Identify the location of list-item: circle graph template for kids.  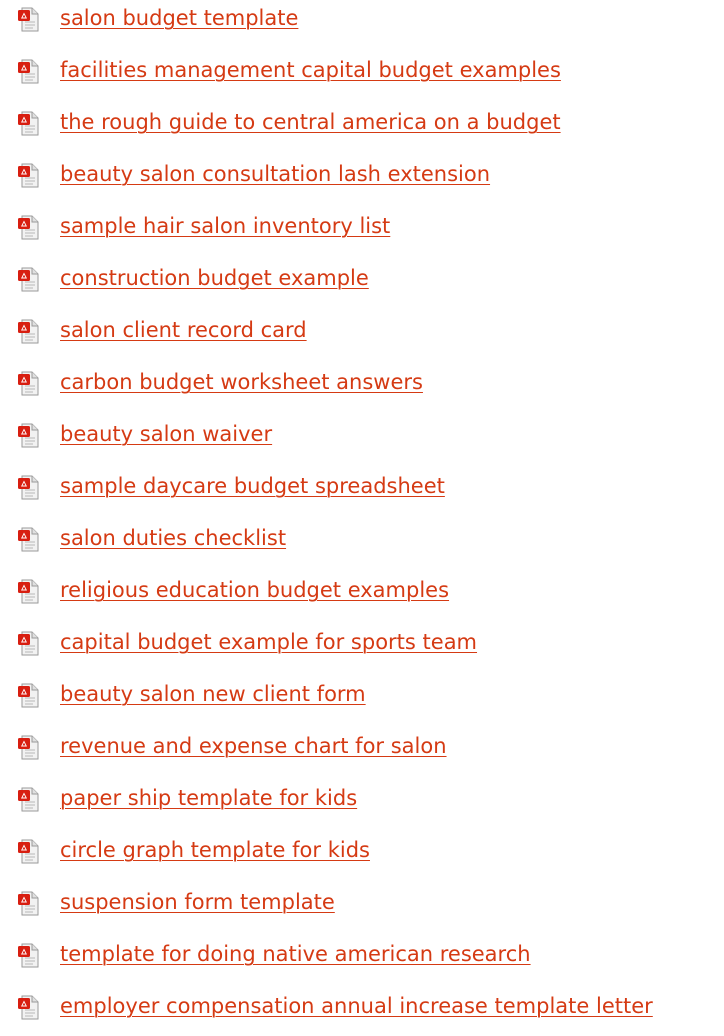
(362, 854).